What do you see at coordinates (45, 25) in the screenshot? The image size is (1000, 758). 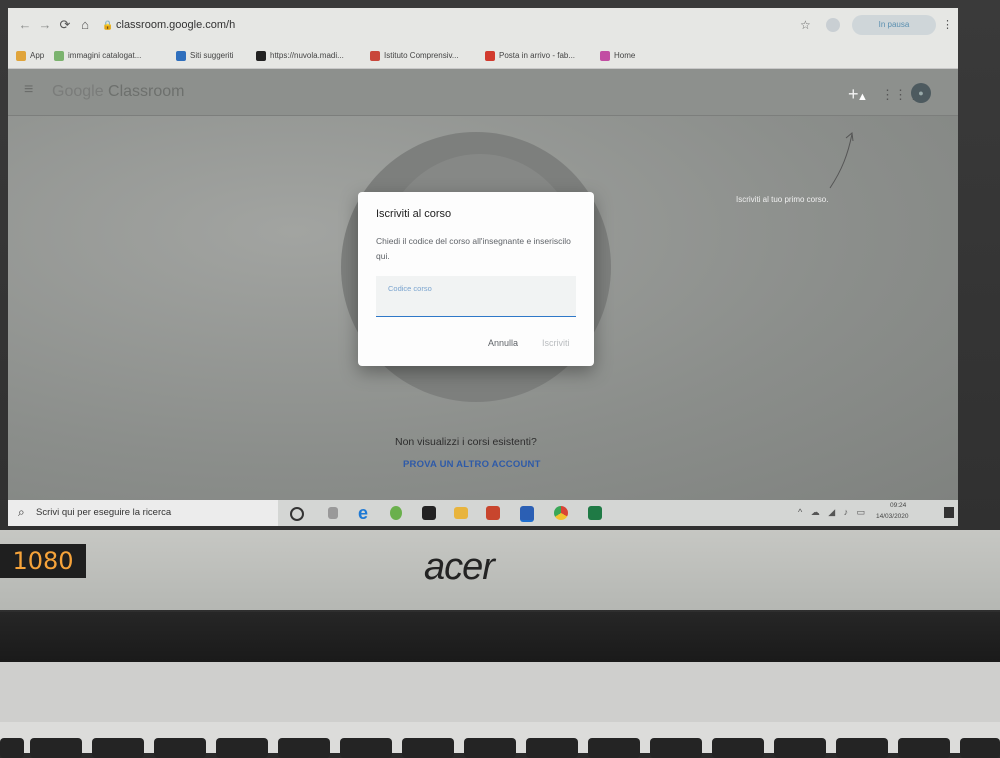 I see `forward-icon: →` at bounding box center [45, 25].